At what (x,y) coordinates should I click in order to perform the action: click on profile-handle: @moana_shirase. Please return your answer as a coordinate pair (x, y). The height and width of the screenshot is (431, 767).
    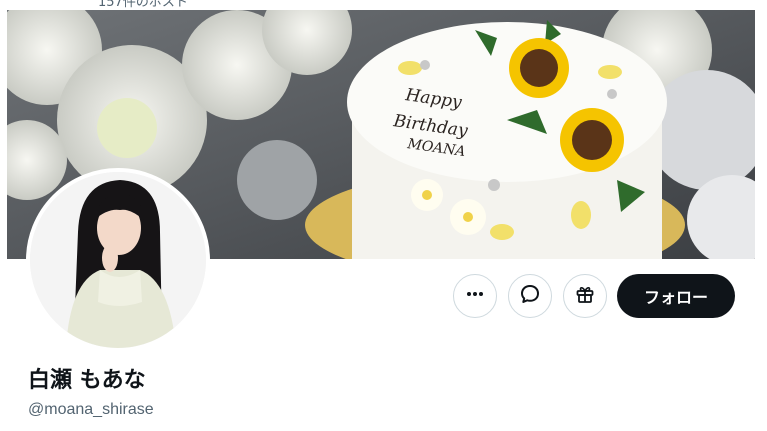
    Looking at the image, I should click on (91, 409).